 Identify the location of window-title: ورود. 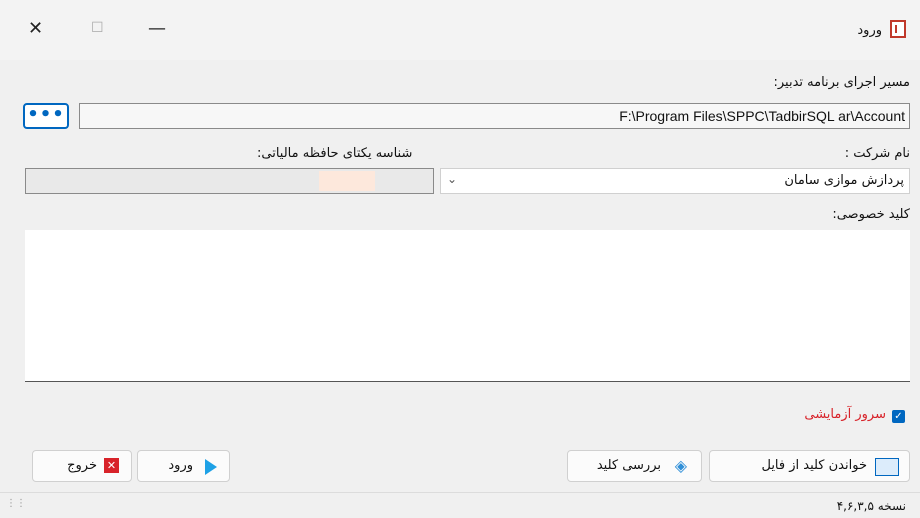
(869, 30).